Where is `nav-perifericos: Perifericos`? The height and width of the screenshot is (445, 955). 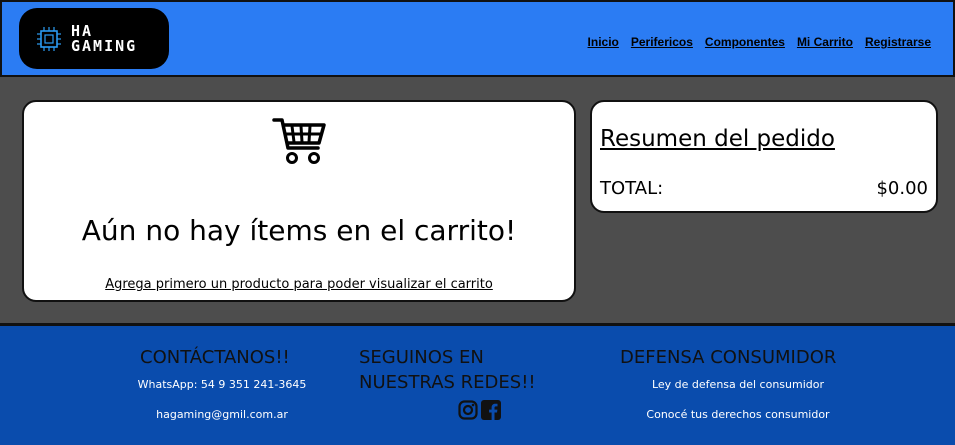
nav-perifericos: Perifericos is located at coordinates (662, 42).